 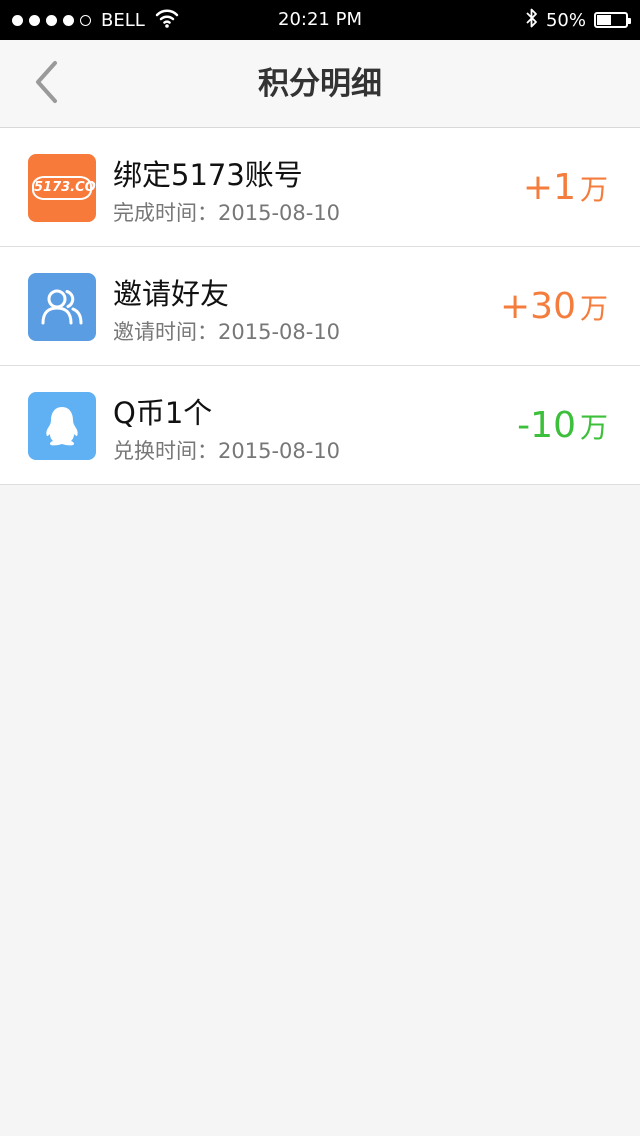 I want to click on qq-penguin-icon, so click(x=62, y=426).